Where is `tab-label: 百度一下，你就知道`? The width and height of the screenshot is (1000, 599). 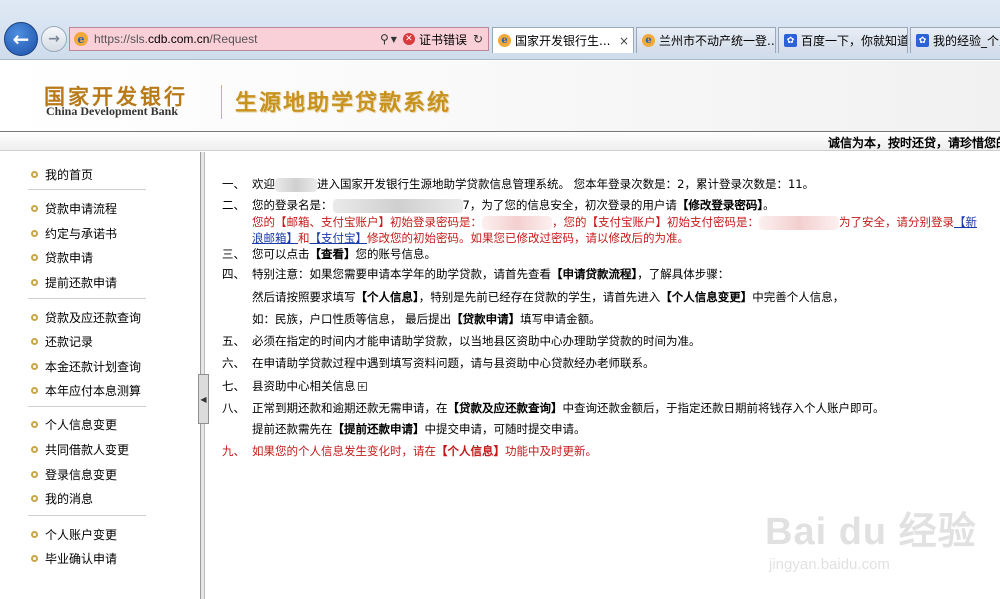
tab-label: 百度一下，你就知道 is located at coordinates (854, 41).